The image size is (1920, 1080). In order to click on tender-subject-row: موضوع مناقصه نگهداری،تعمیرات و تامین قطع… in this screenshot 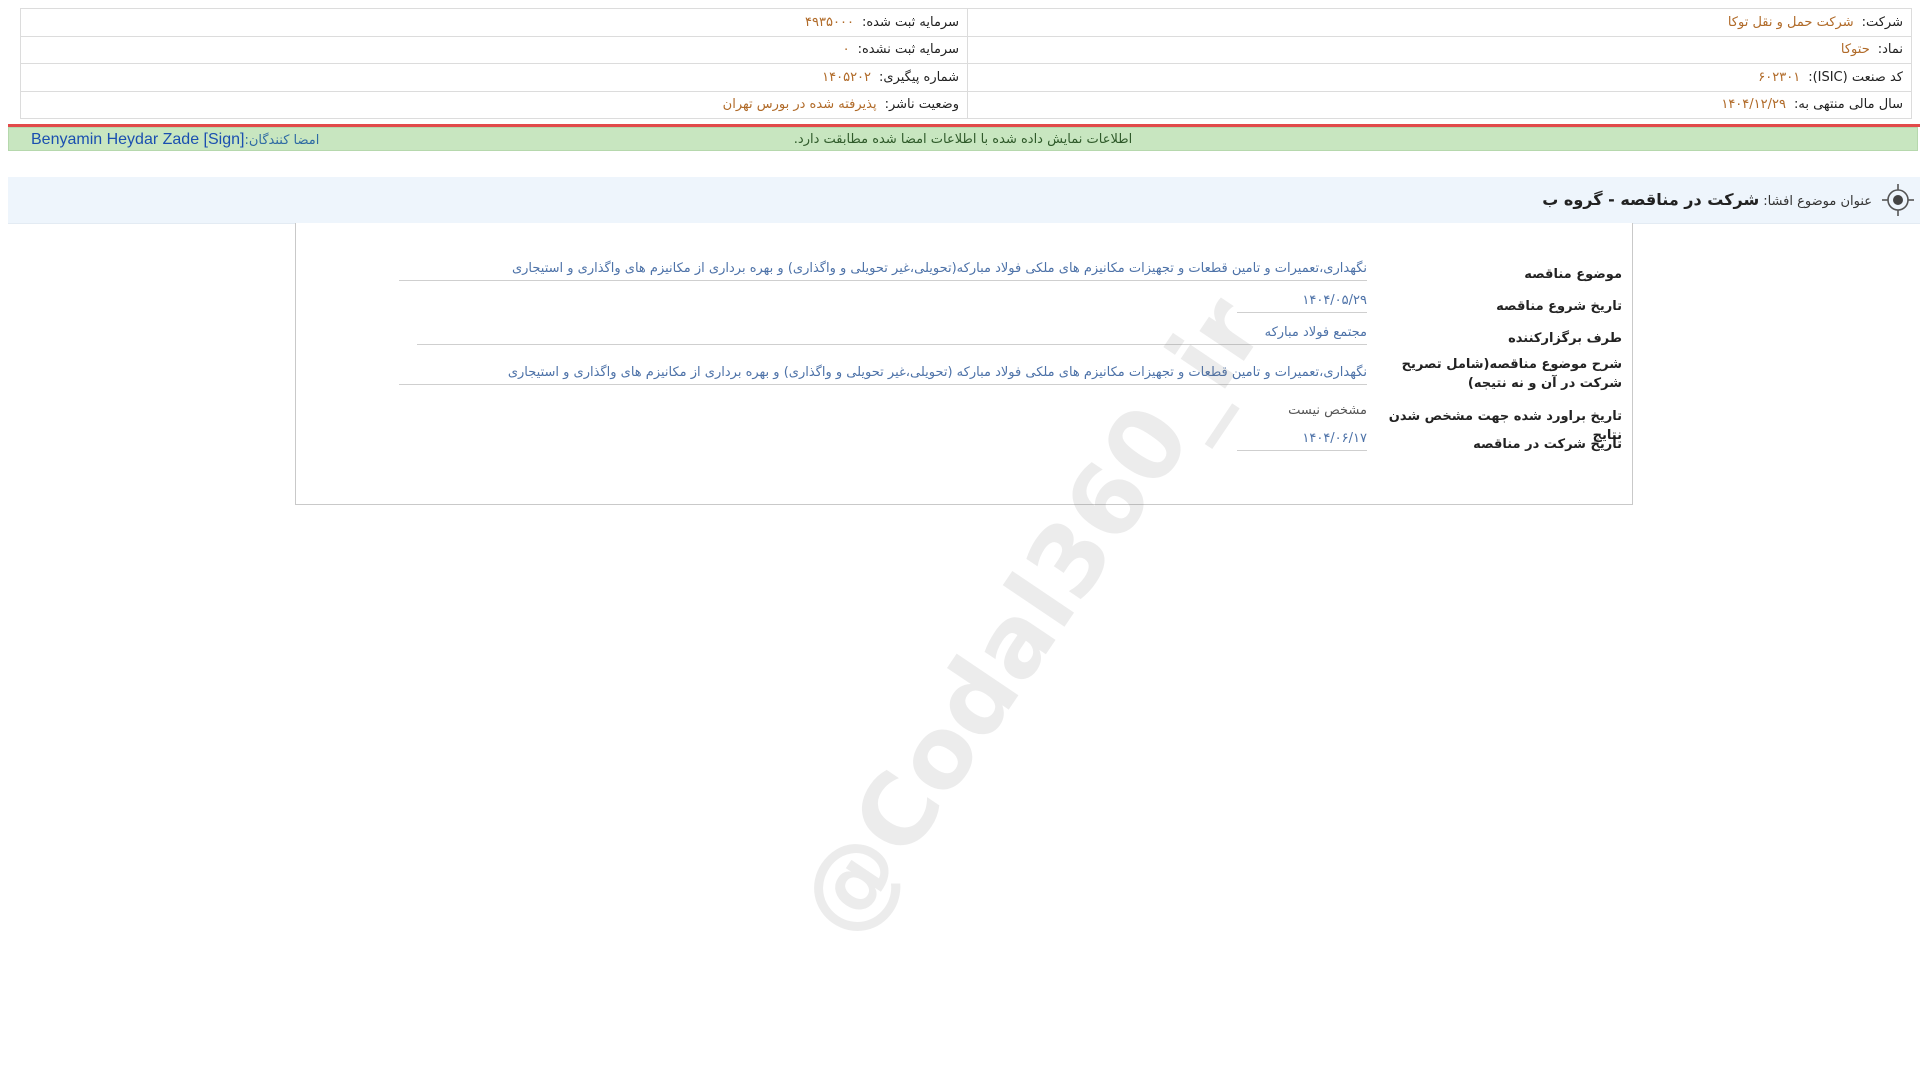, I will do `click(962, 276)`.